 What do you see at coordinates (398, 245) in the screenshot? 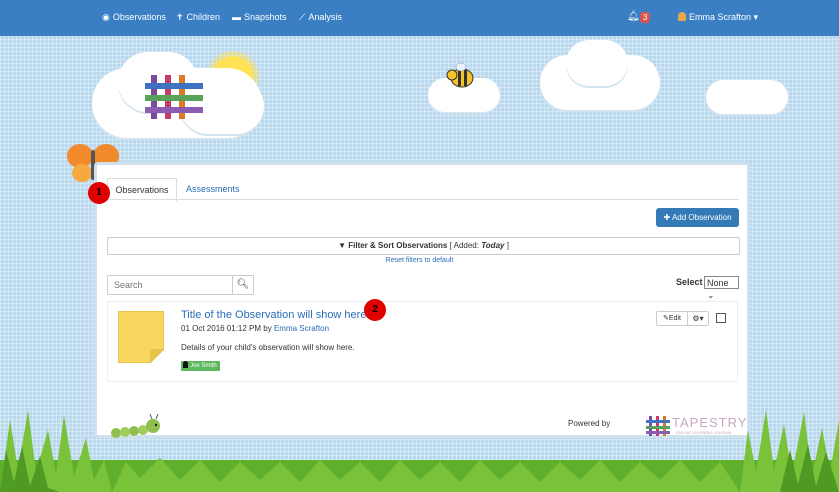
I see `filter-label: Filter & Sort Observations` at bounding box center [398, 245].